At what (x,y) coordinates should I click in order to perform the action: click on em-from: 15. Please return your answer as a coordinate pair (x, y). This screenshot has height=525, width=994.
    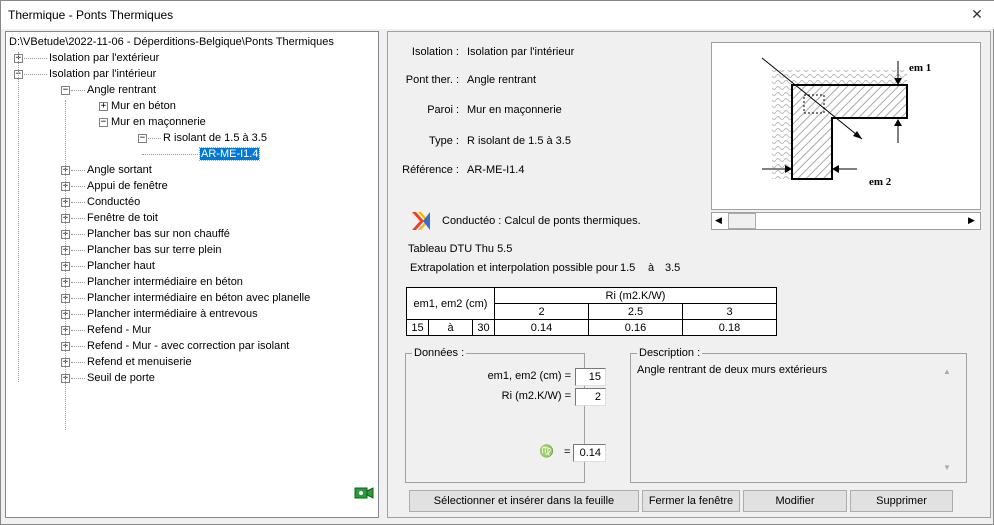
    Looking at the image, I should click on (417, 327).